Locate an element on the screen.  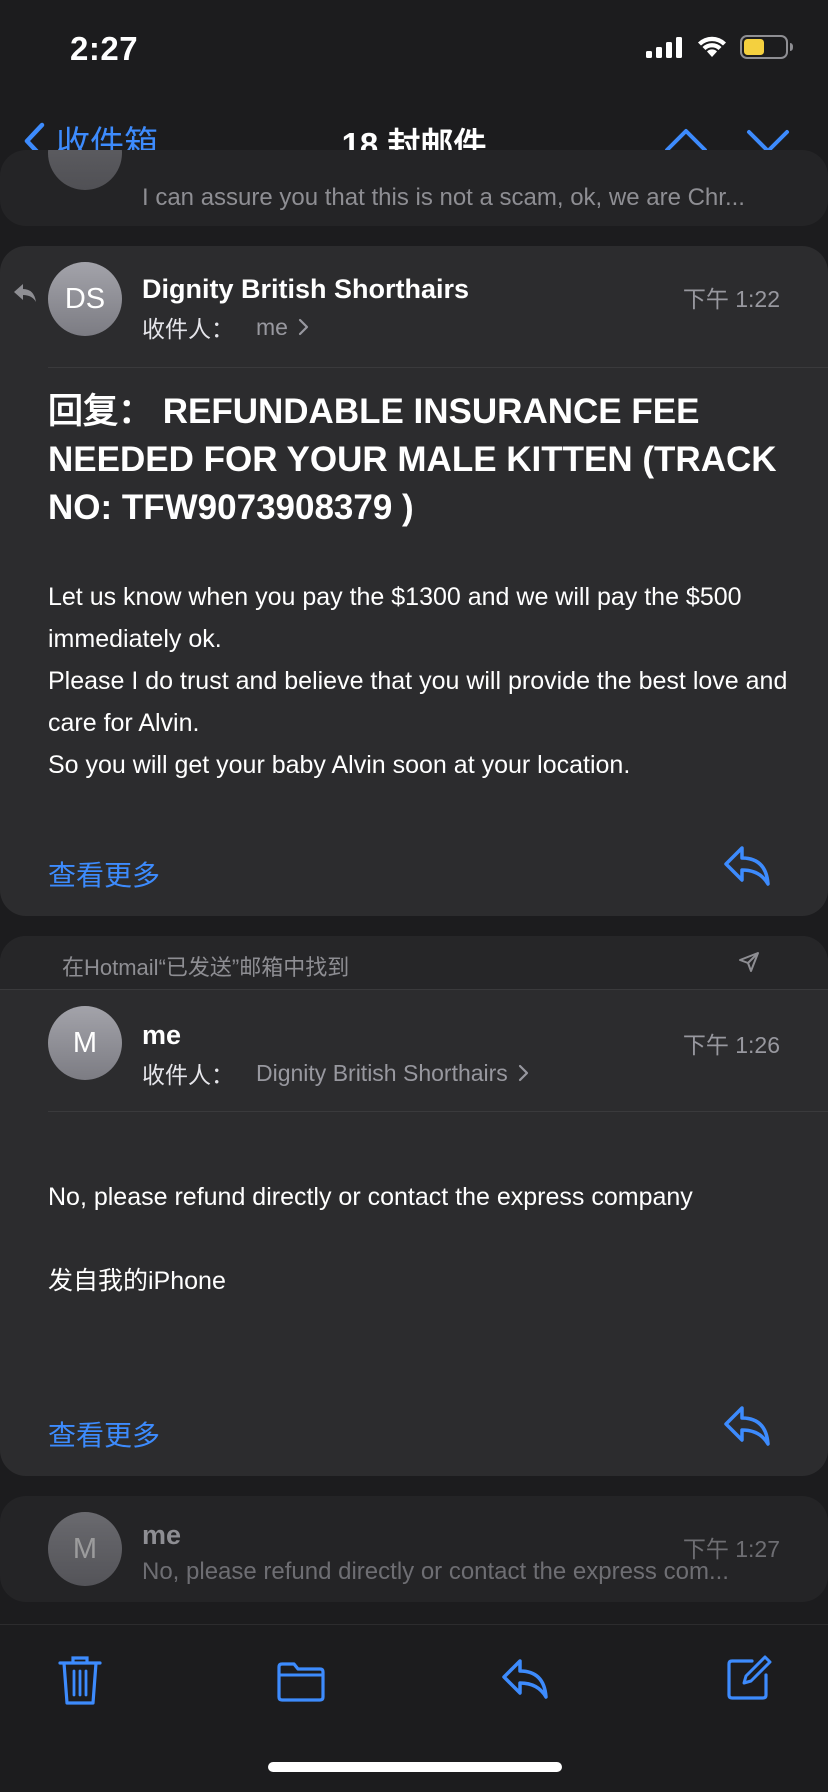
status-icons is located at coordinates (720, 47).